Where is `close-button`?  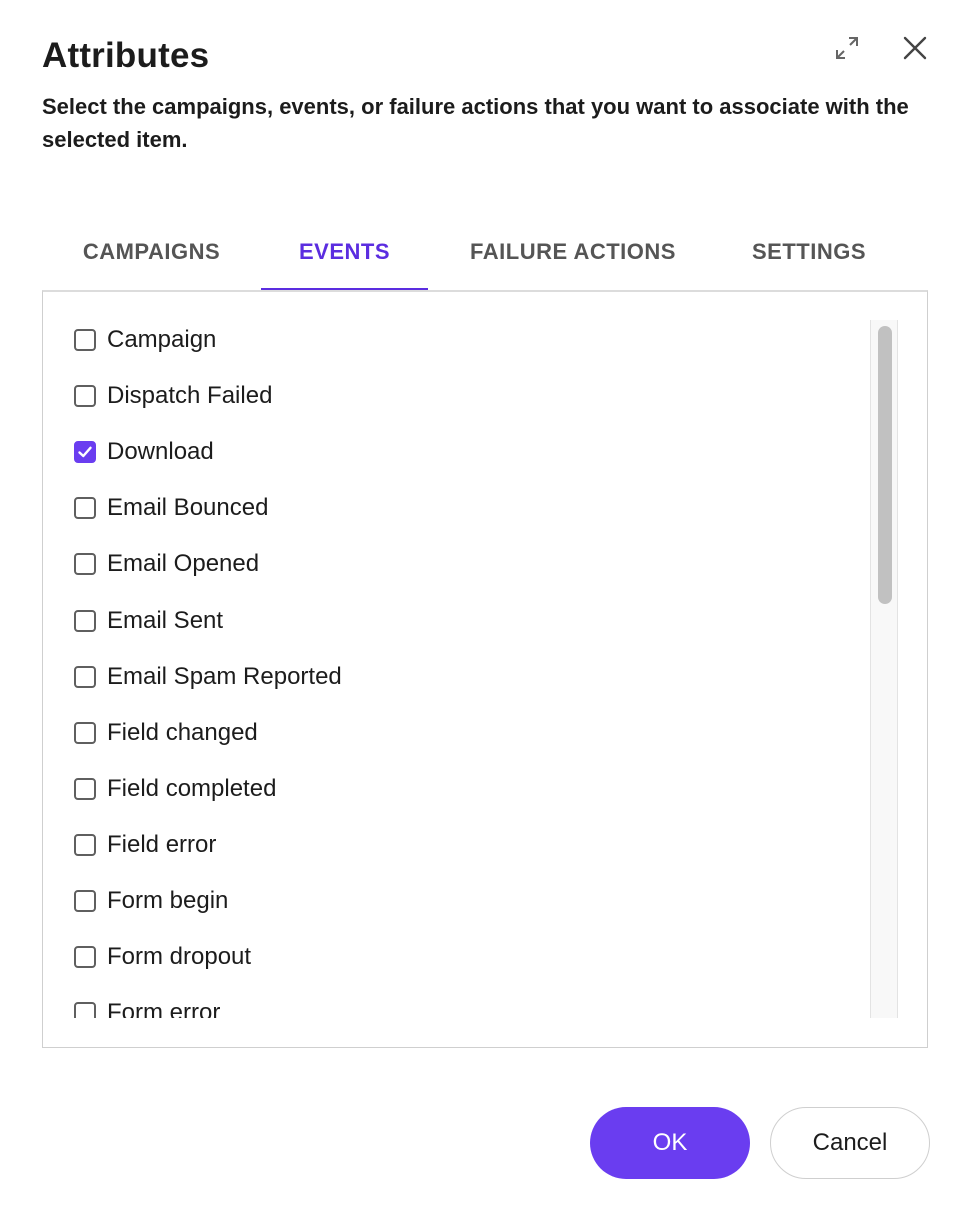 close-button is located at coordinates (915, 48).